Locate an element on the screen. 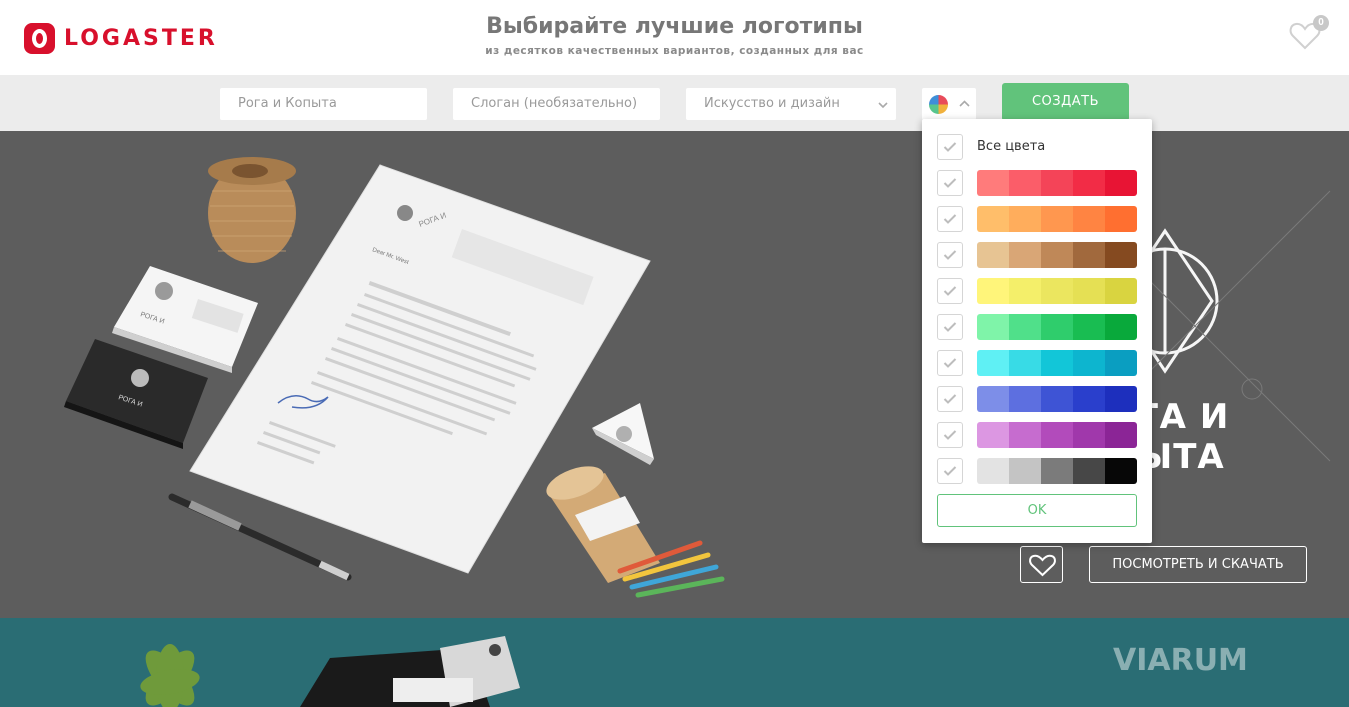 The image size is (1349, 707). chevron-down-icon is located at coordinates (883, 105).